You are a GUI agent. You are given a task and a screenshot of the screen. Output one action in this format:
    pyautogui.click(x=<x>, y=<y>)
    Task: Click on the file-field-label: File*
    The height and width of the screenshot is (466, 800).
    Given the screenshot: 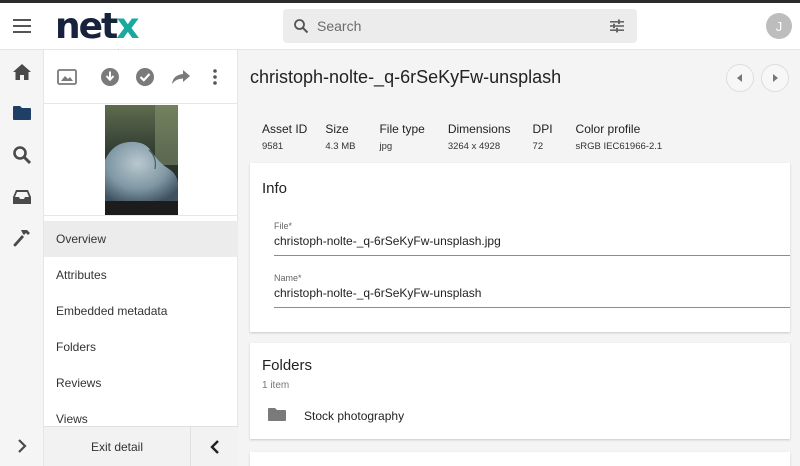 What is the action you would take?
    pyautogui.click(x=283, y=226)
    